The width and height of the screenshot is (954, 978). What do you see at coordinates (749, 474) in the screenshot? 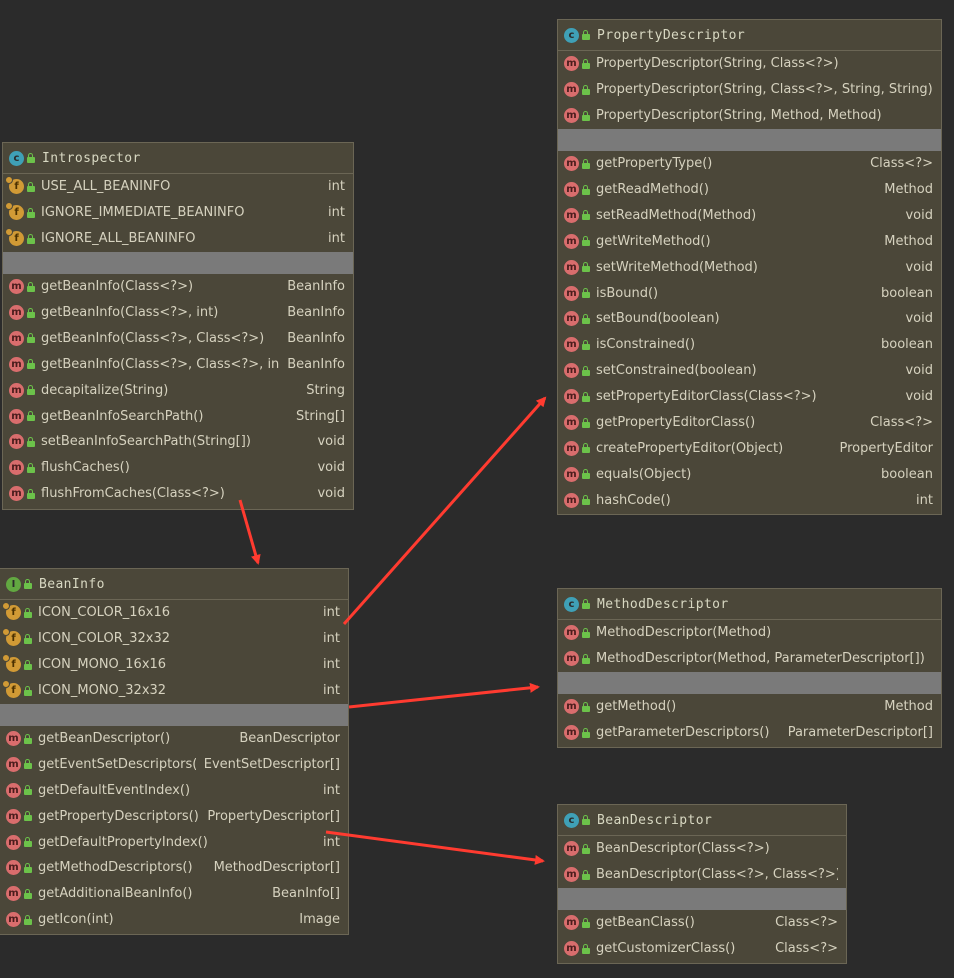
I see `method-row: m equals(Object) boolean` at bounding box center [749, 474].